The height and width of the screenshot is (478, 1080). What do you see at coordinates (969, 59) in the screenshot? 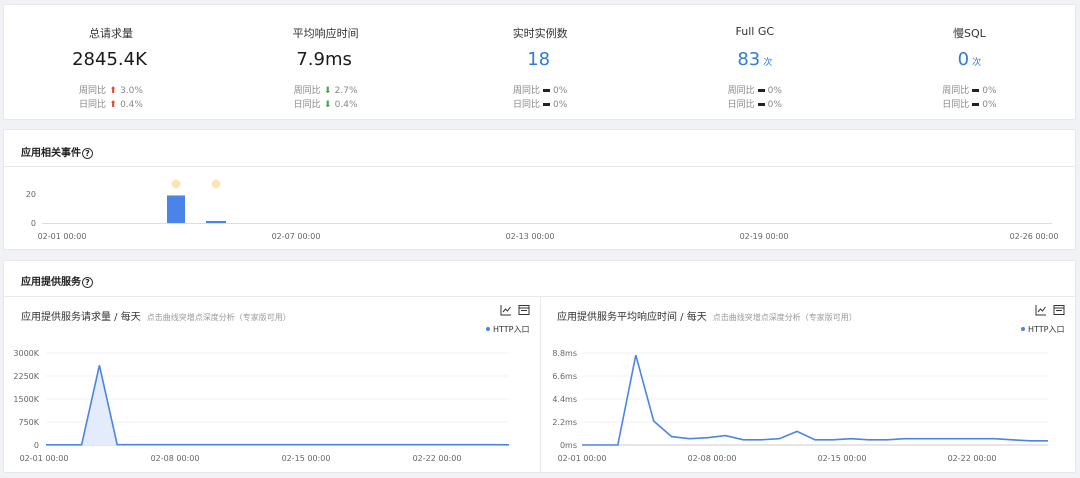
I see `stat-value: 0次` at bounding box center [969, 59].